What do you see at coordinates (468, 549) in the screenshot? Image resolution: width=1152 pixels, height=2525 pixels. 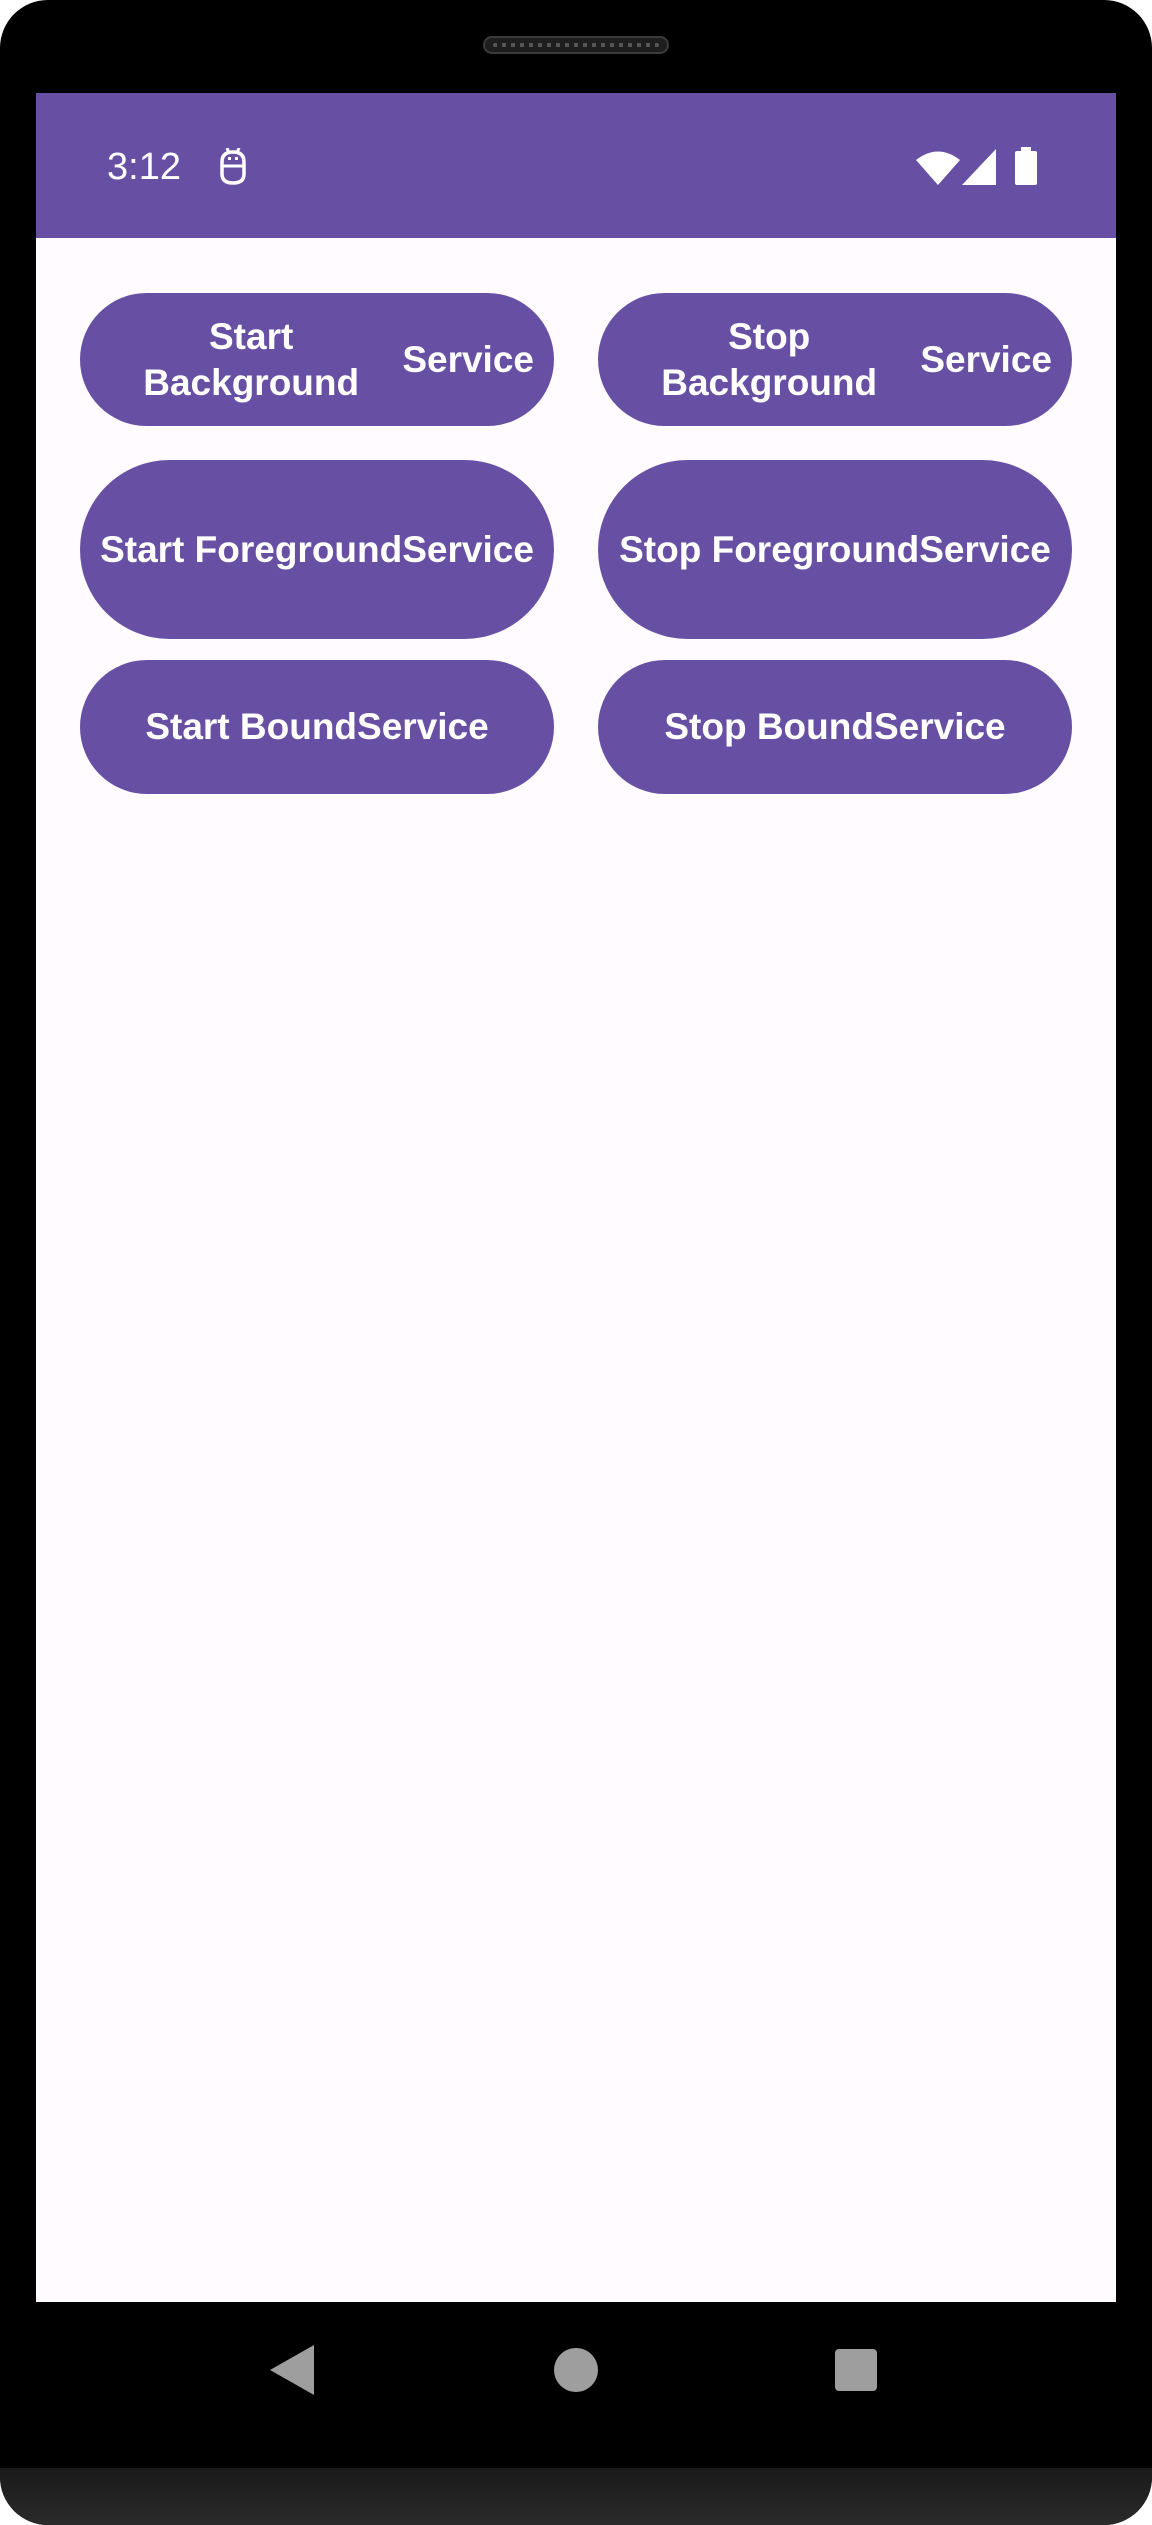 I see `start-foreground-service-label-line2: Service` at bounding box center [468, 549].